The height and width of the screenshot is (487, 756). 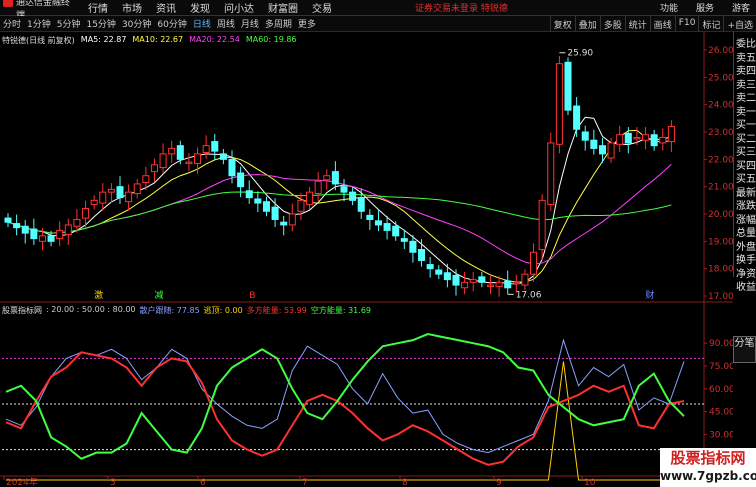 I want to click on date-tick-label: 6, so click(x=203, y=482).